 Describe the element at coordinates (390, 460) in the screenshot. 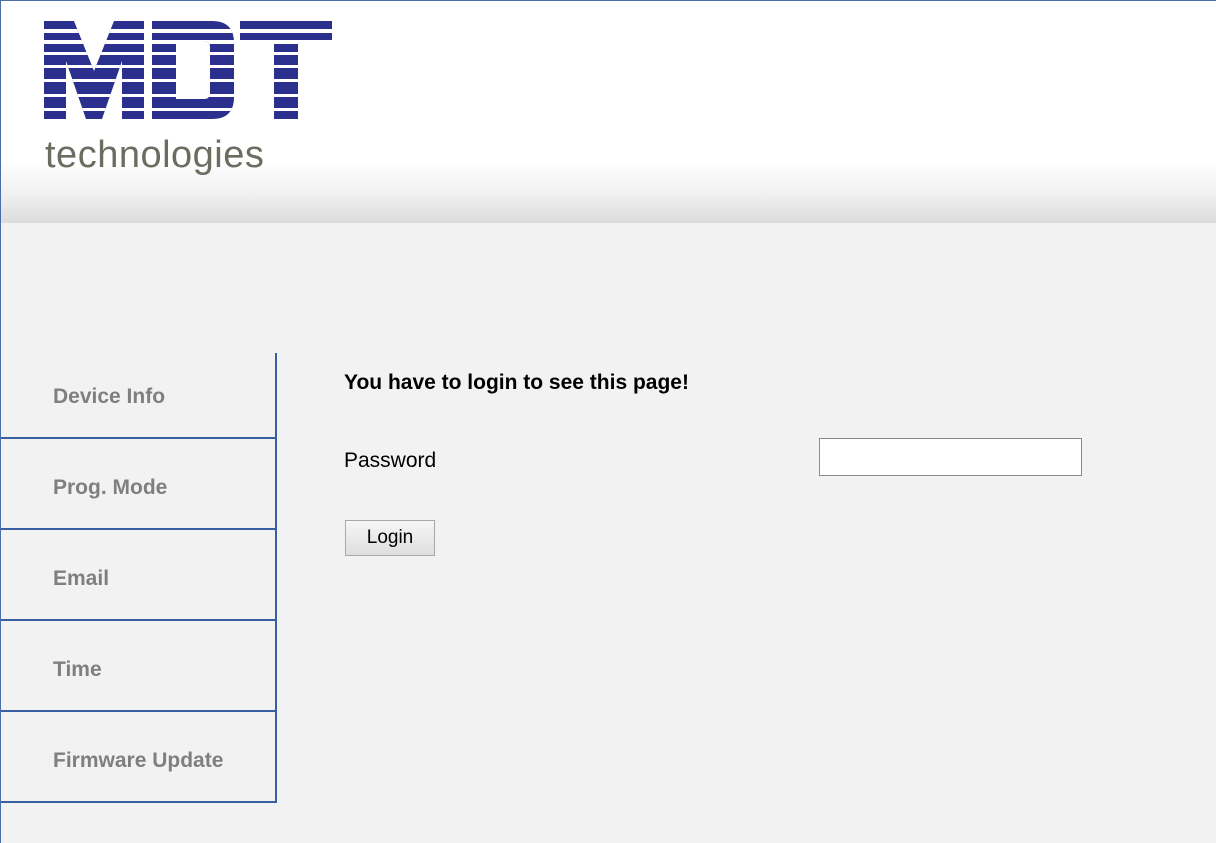

I see `password-label: Password` at that location.